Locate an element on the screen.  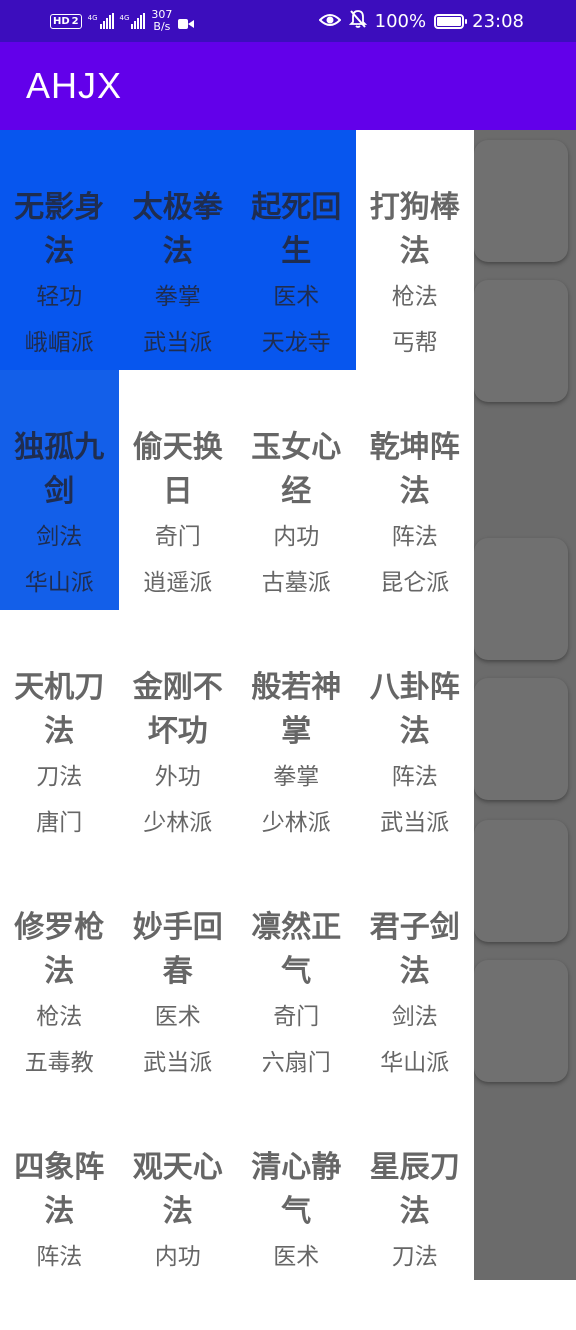
skill-card: 独孤九剑 剑法 华山派 is located at coordinates (59, 490).